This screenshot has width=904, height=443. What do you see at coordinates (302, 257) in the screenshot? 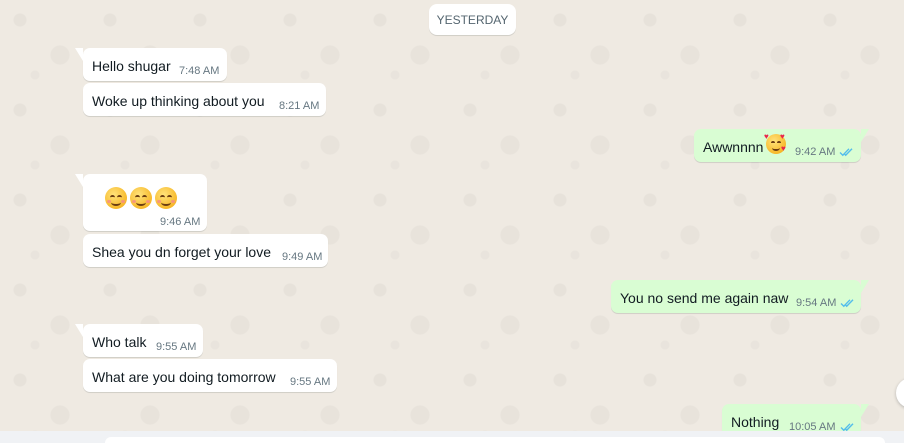
I see `message-time: 9:49 AM` at bounding box center [302, 257].